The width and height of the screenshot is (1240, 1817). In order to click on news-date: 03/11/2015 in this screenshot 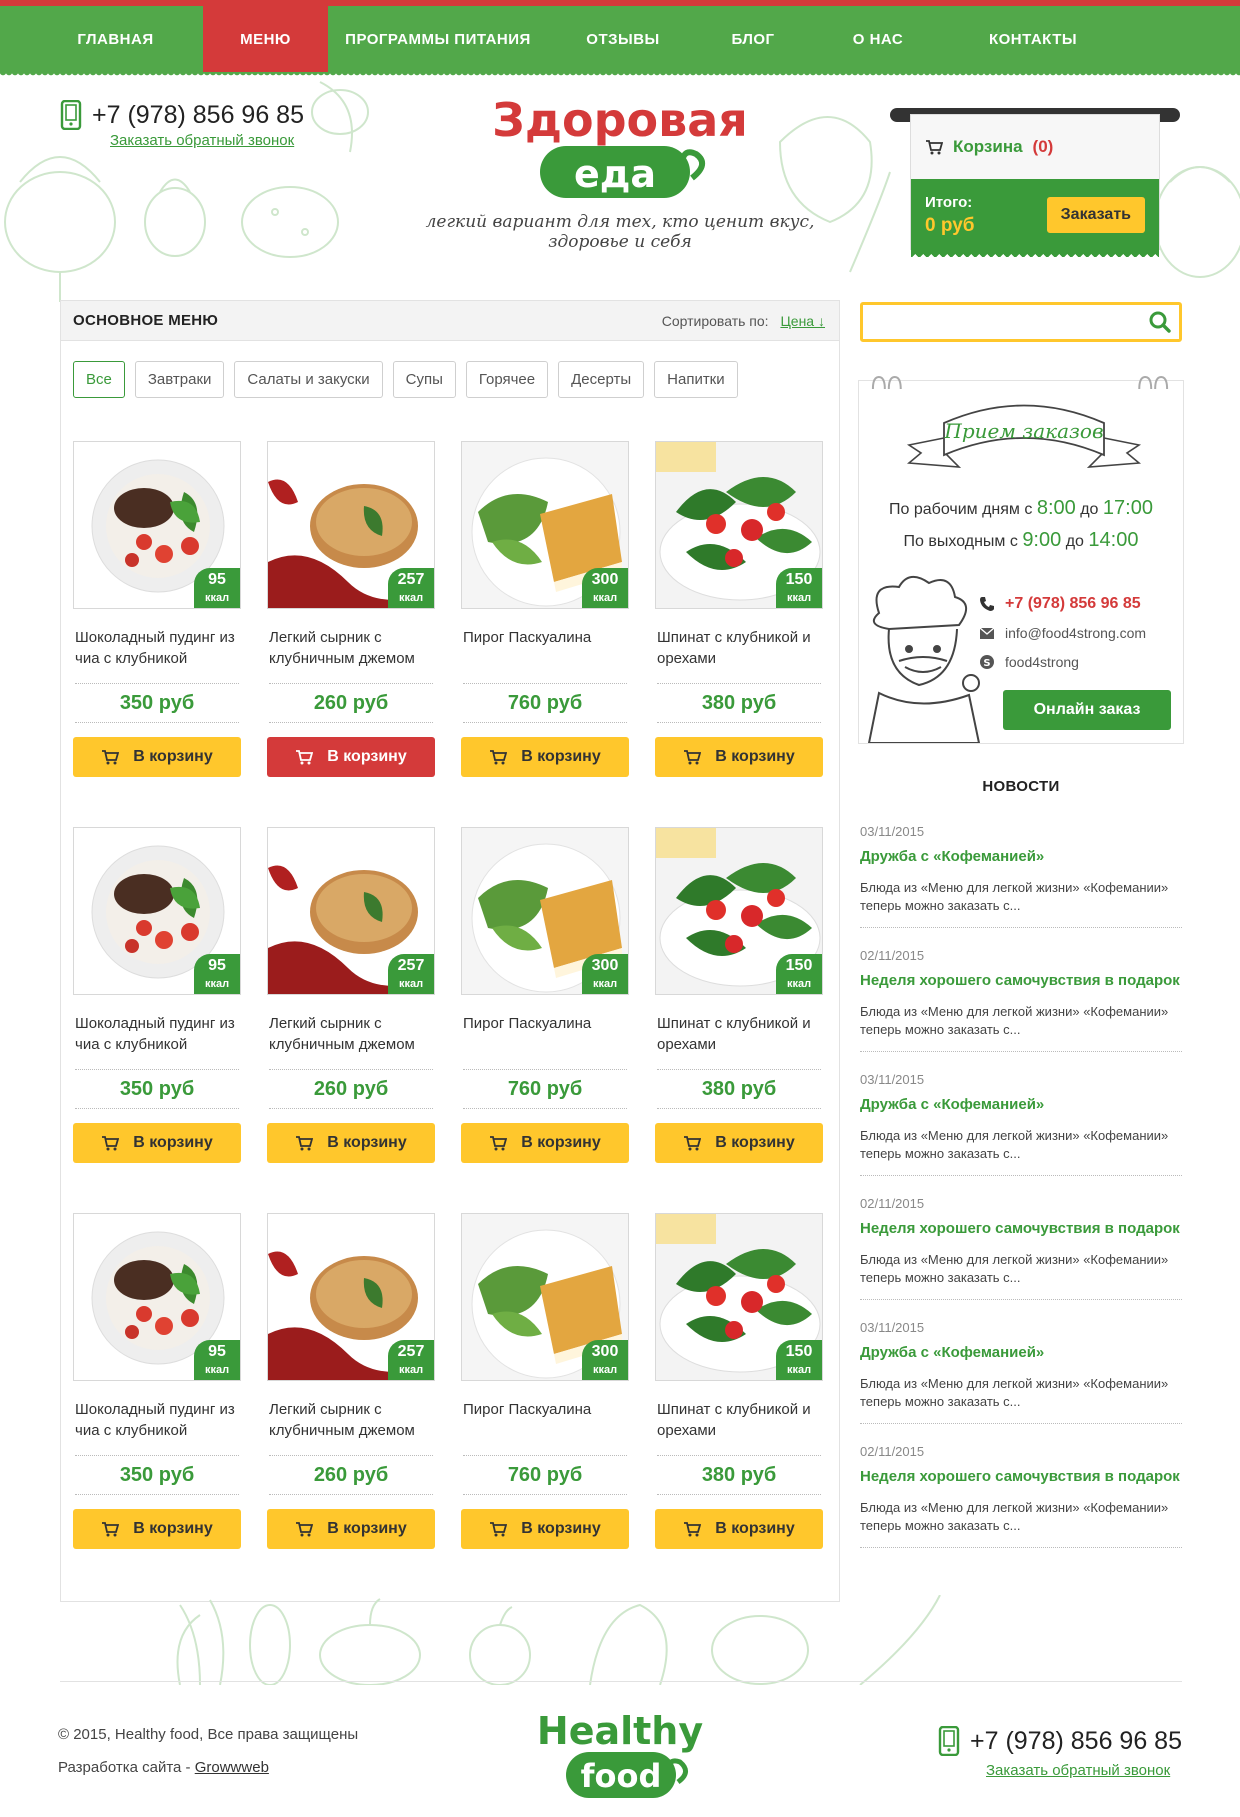, I will do `click(892, 1327)`.